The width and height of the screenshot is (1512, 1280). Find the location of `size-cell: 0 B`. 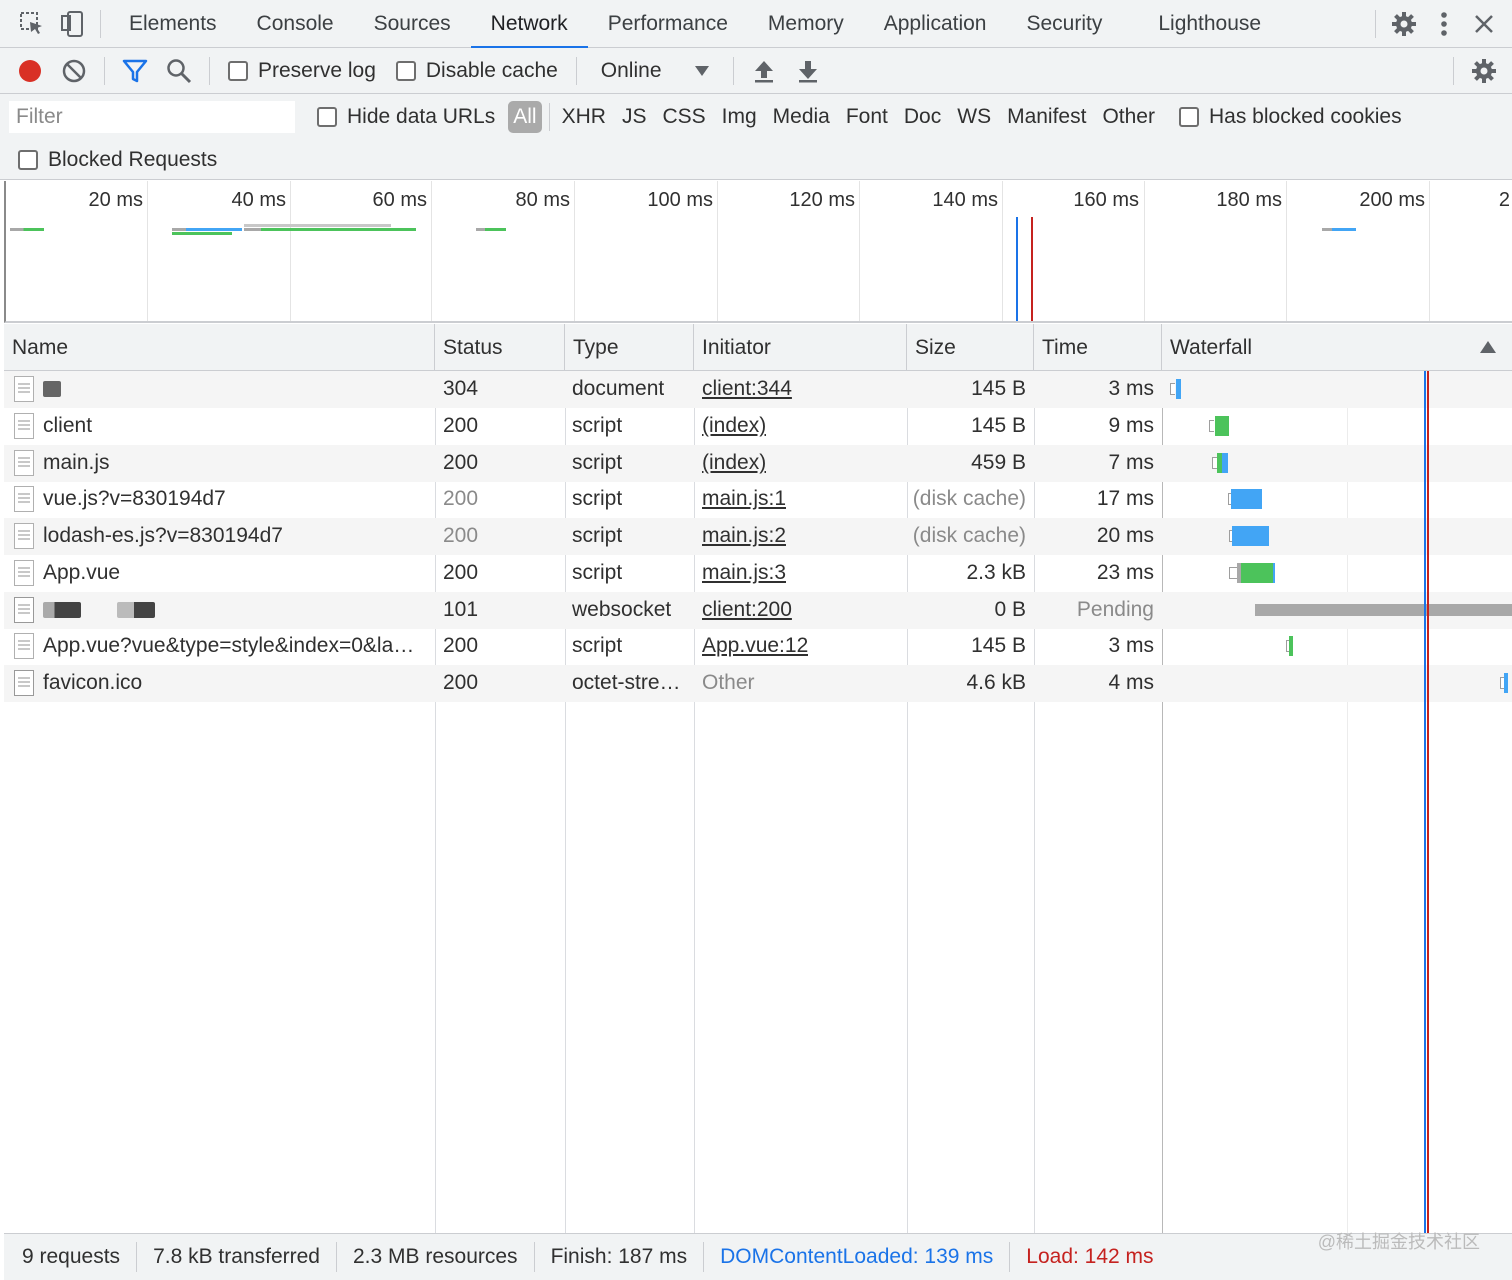

size-cell: 0 B is located at coordinates (1010, 610).